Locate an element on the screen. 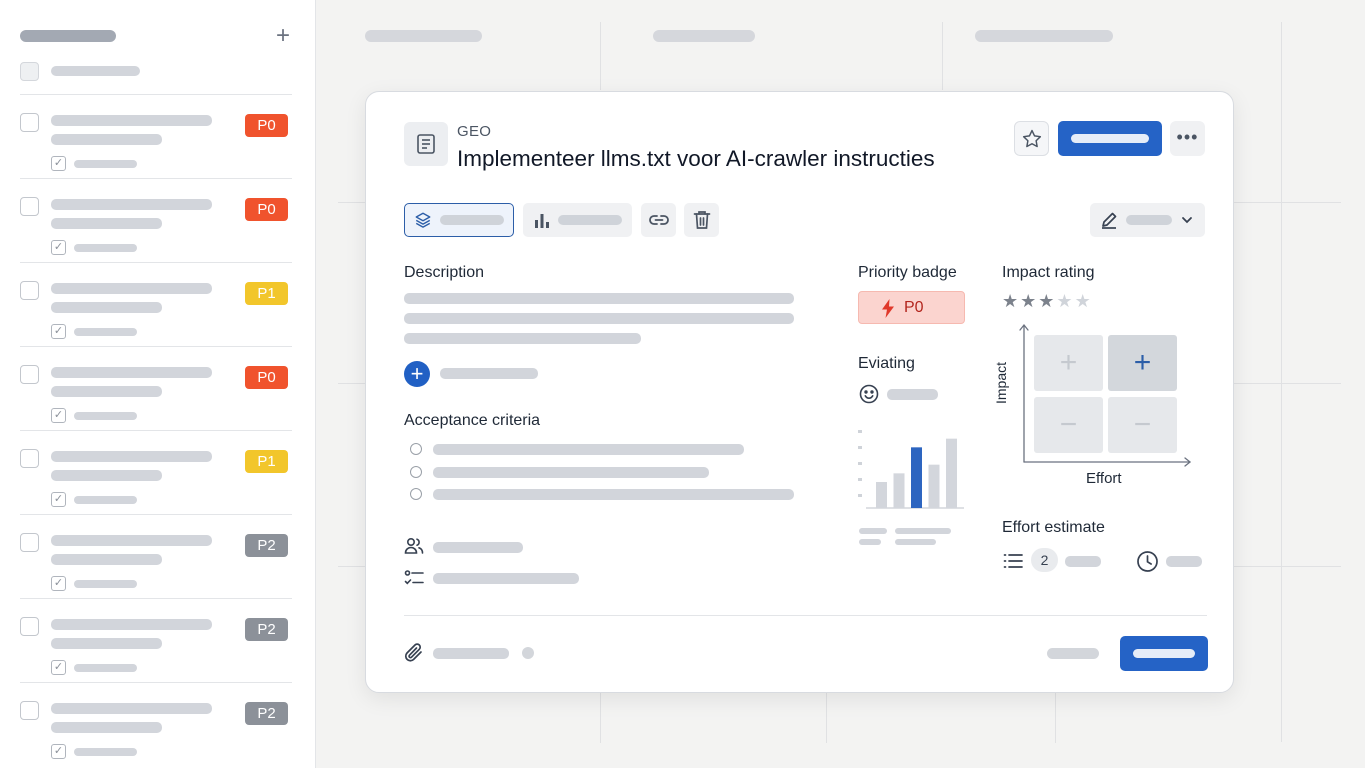 Image resolution: width=1365 pixels, height=768 pixels. link-icon is located at coordinates (659, 220).